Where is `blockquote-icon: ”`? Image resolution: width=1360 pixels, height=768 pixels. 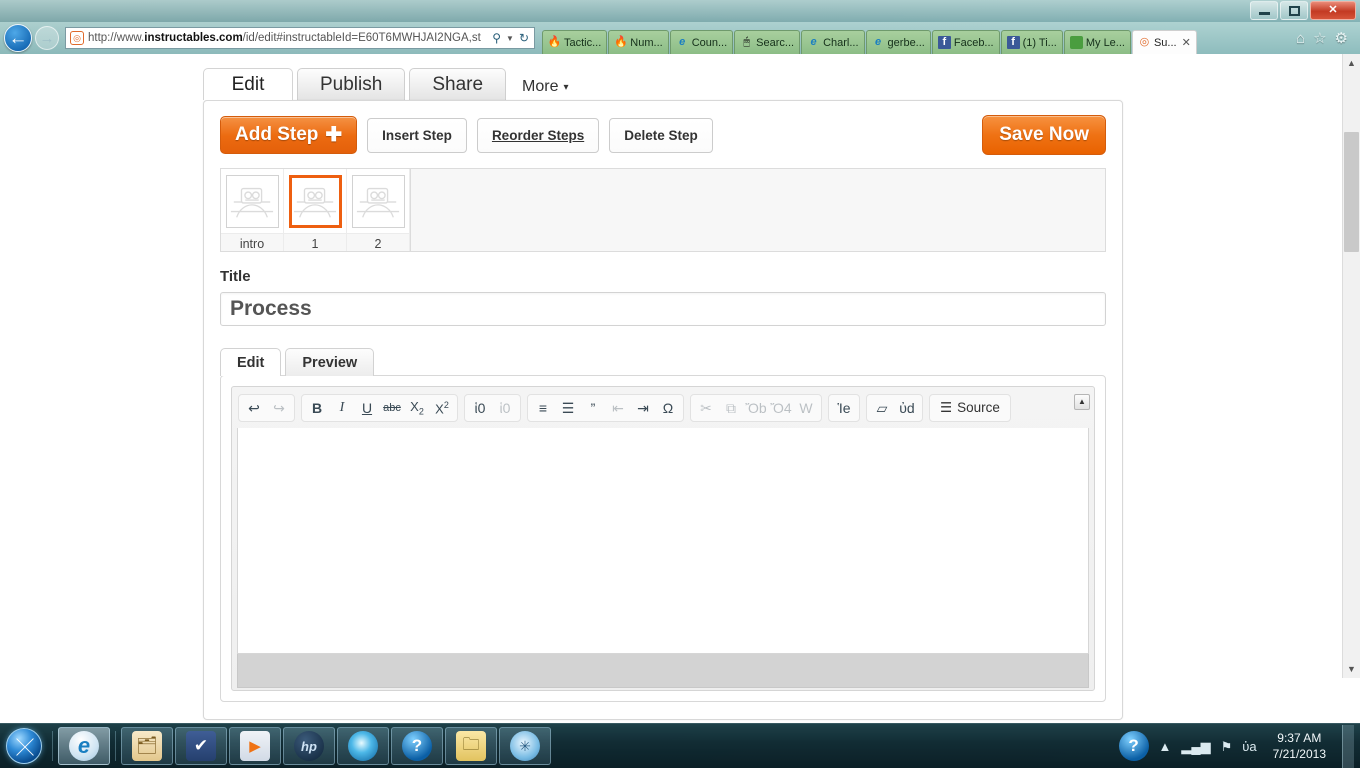
blockquote-icon: ” is located at coordinates (593, 408).